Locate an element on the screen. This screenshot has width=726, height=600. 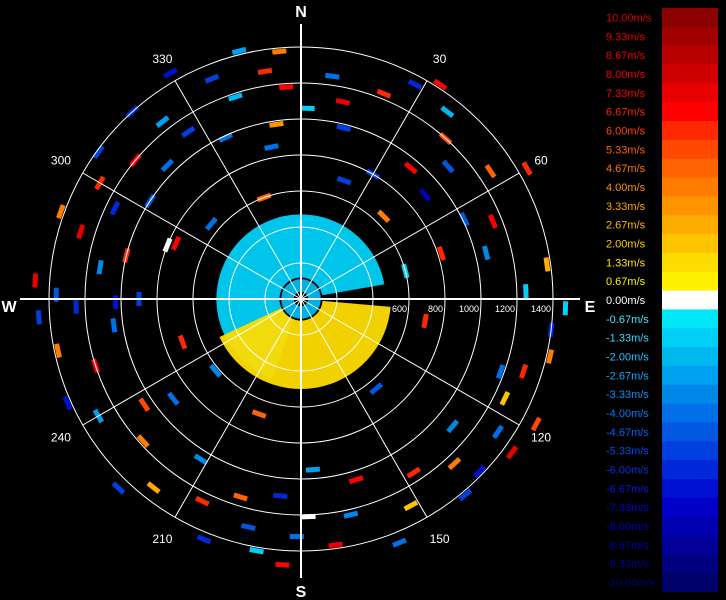
azimuth-label: 210 is located at coordinates (162, 539).